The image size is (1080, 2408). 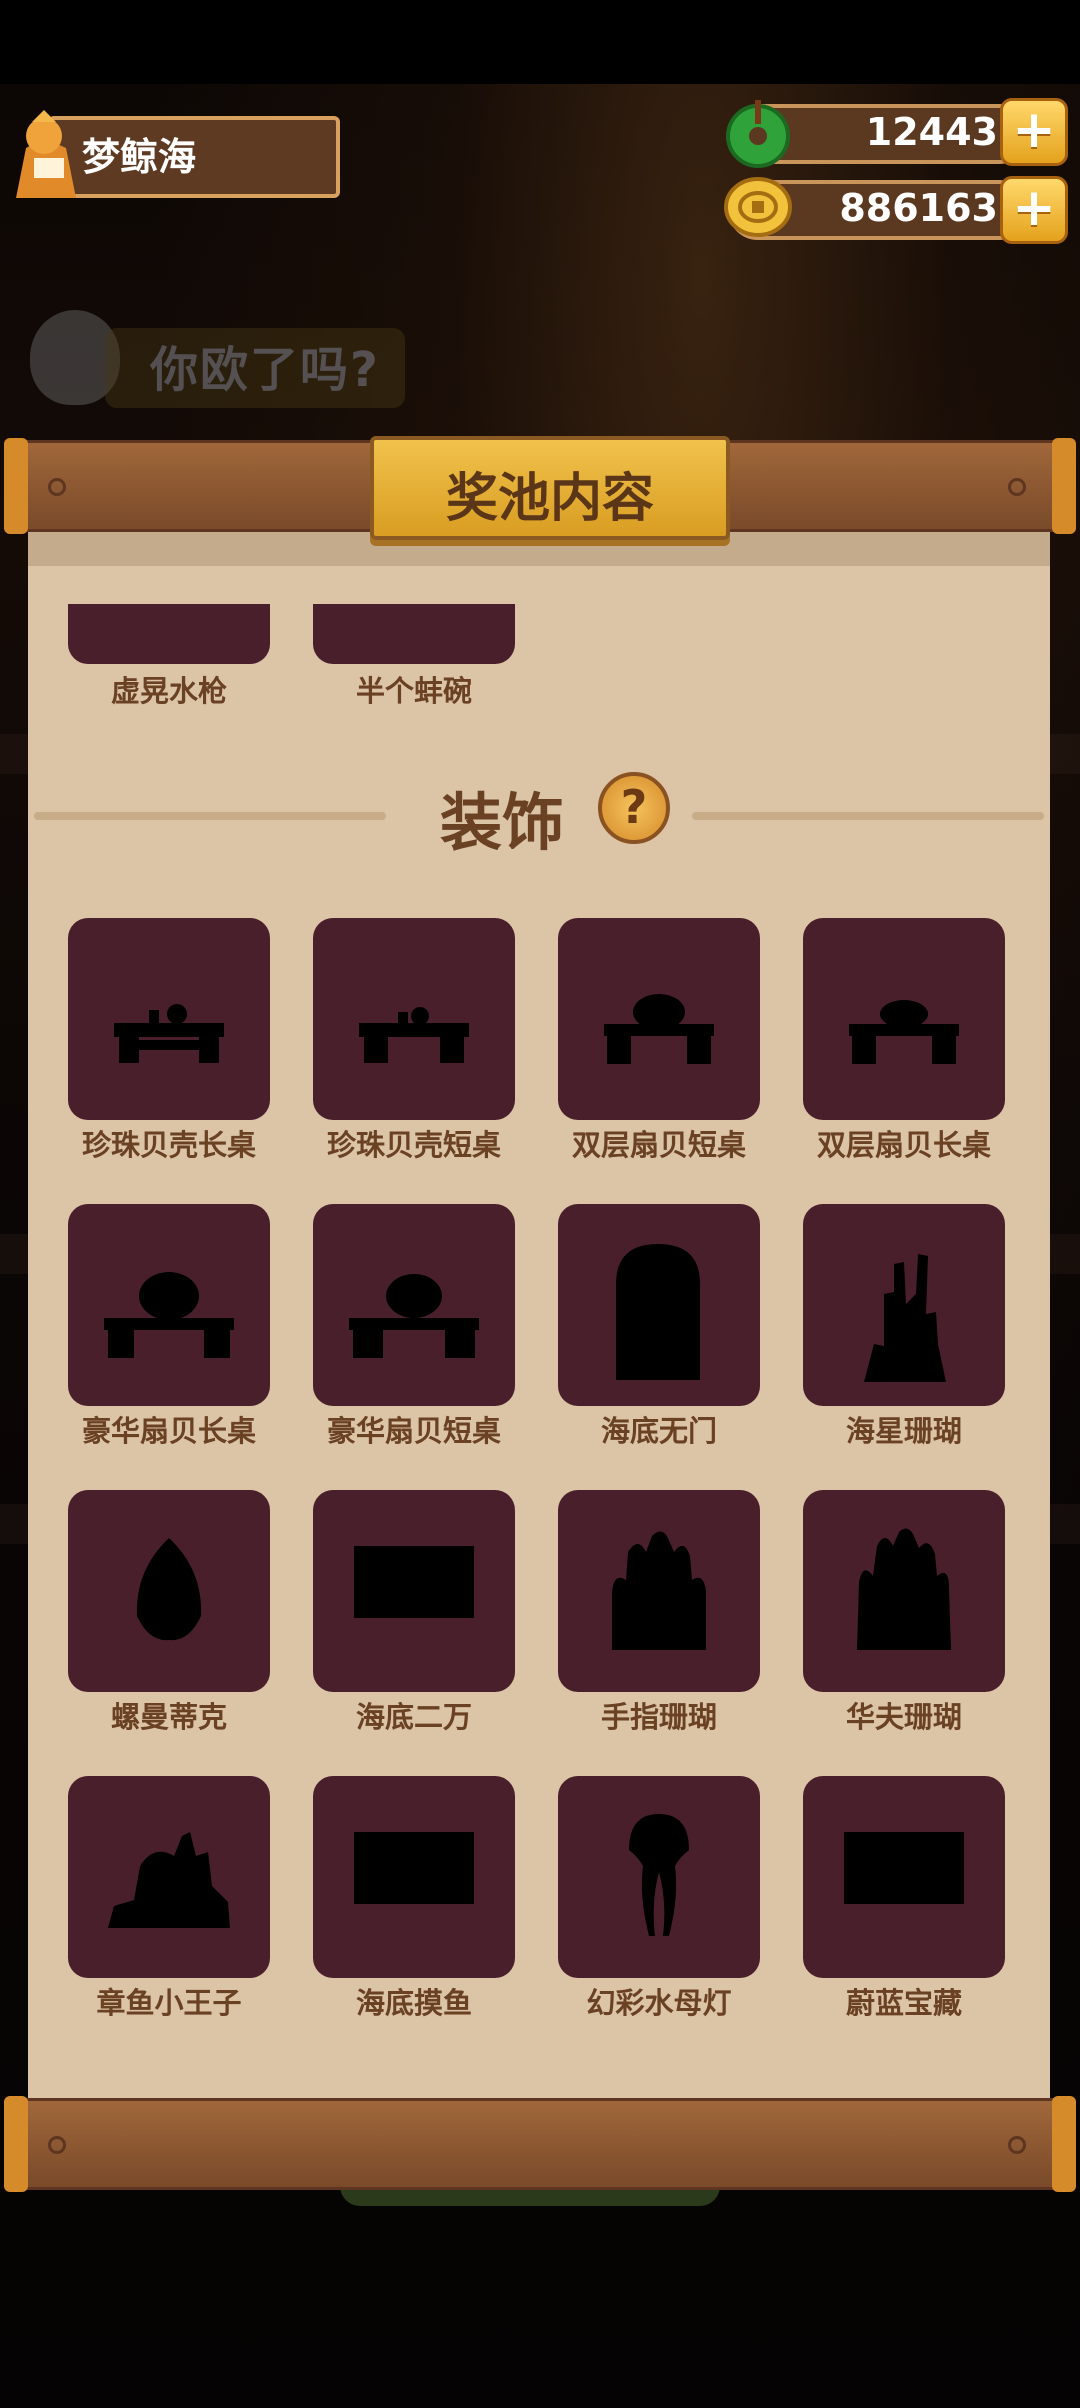 What do you see at coordinates (903, 1431) in the screenshot?
I see `decor-item-label: 海星珊瑚` at bounding box center [903, 1431].